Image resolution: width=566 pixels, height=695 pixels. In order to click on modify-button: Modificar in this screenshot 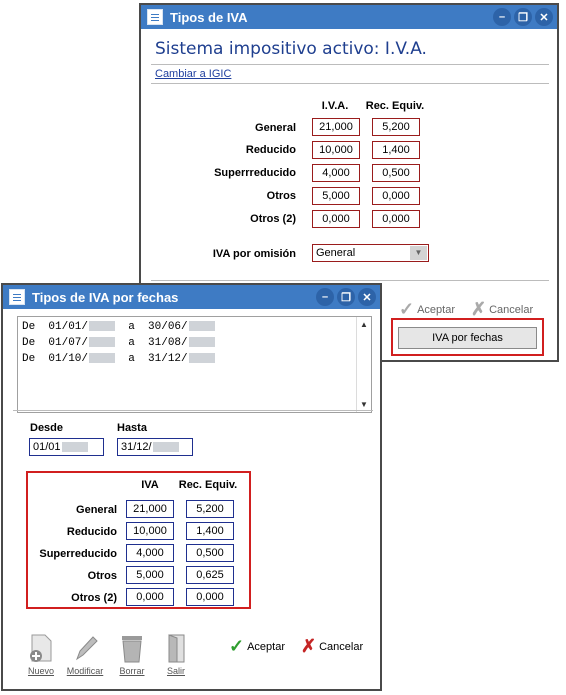, I will do `click(85, 654)`.